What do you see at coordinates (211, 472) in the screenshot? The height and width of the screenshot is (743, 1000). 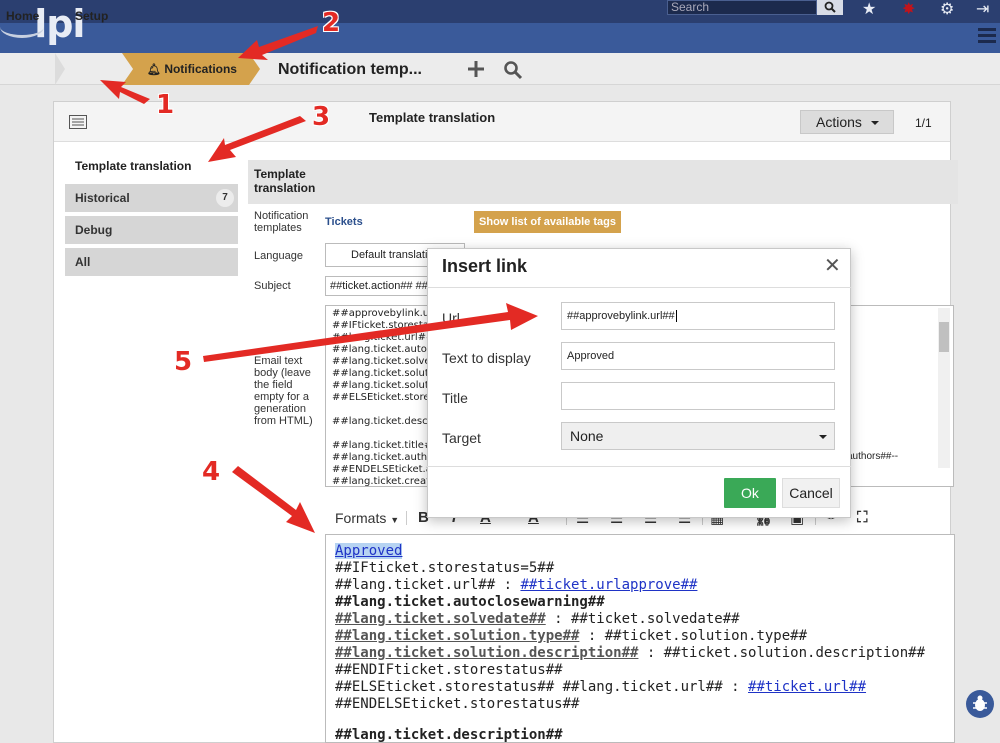 I see `annotation-number: 4` at bounding box center [211, 472].